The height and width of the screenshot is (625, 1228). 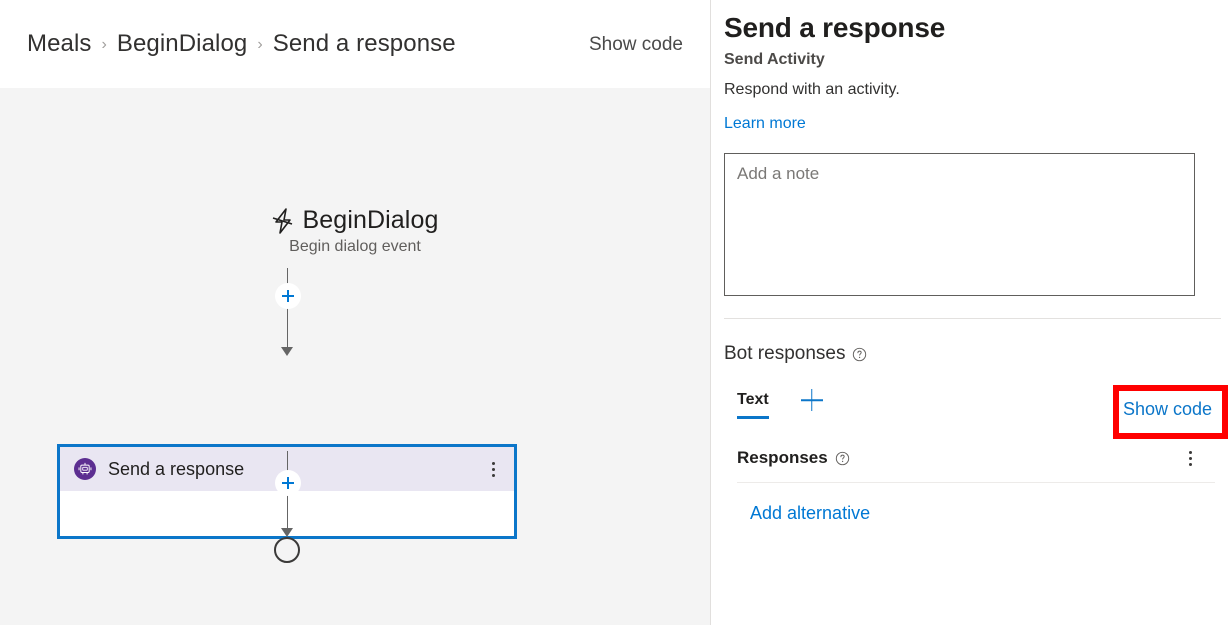 I want to click on breadcrumb-item-send-a-response: Send a response, so click(x=364, y=44).